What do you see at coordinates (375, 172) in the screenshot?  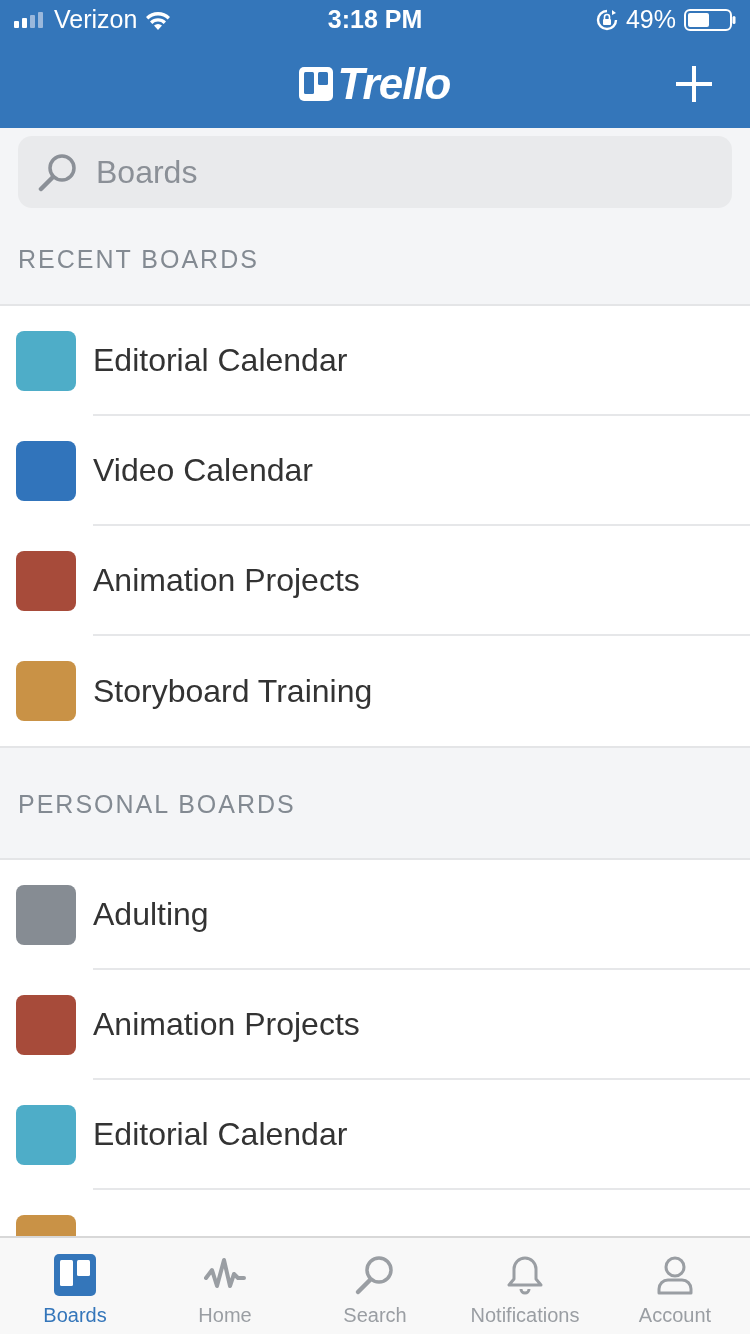 I see `search-field: Boards` at bounding box center [375, 172].